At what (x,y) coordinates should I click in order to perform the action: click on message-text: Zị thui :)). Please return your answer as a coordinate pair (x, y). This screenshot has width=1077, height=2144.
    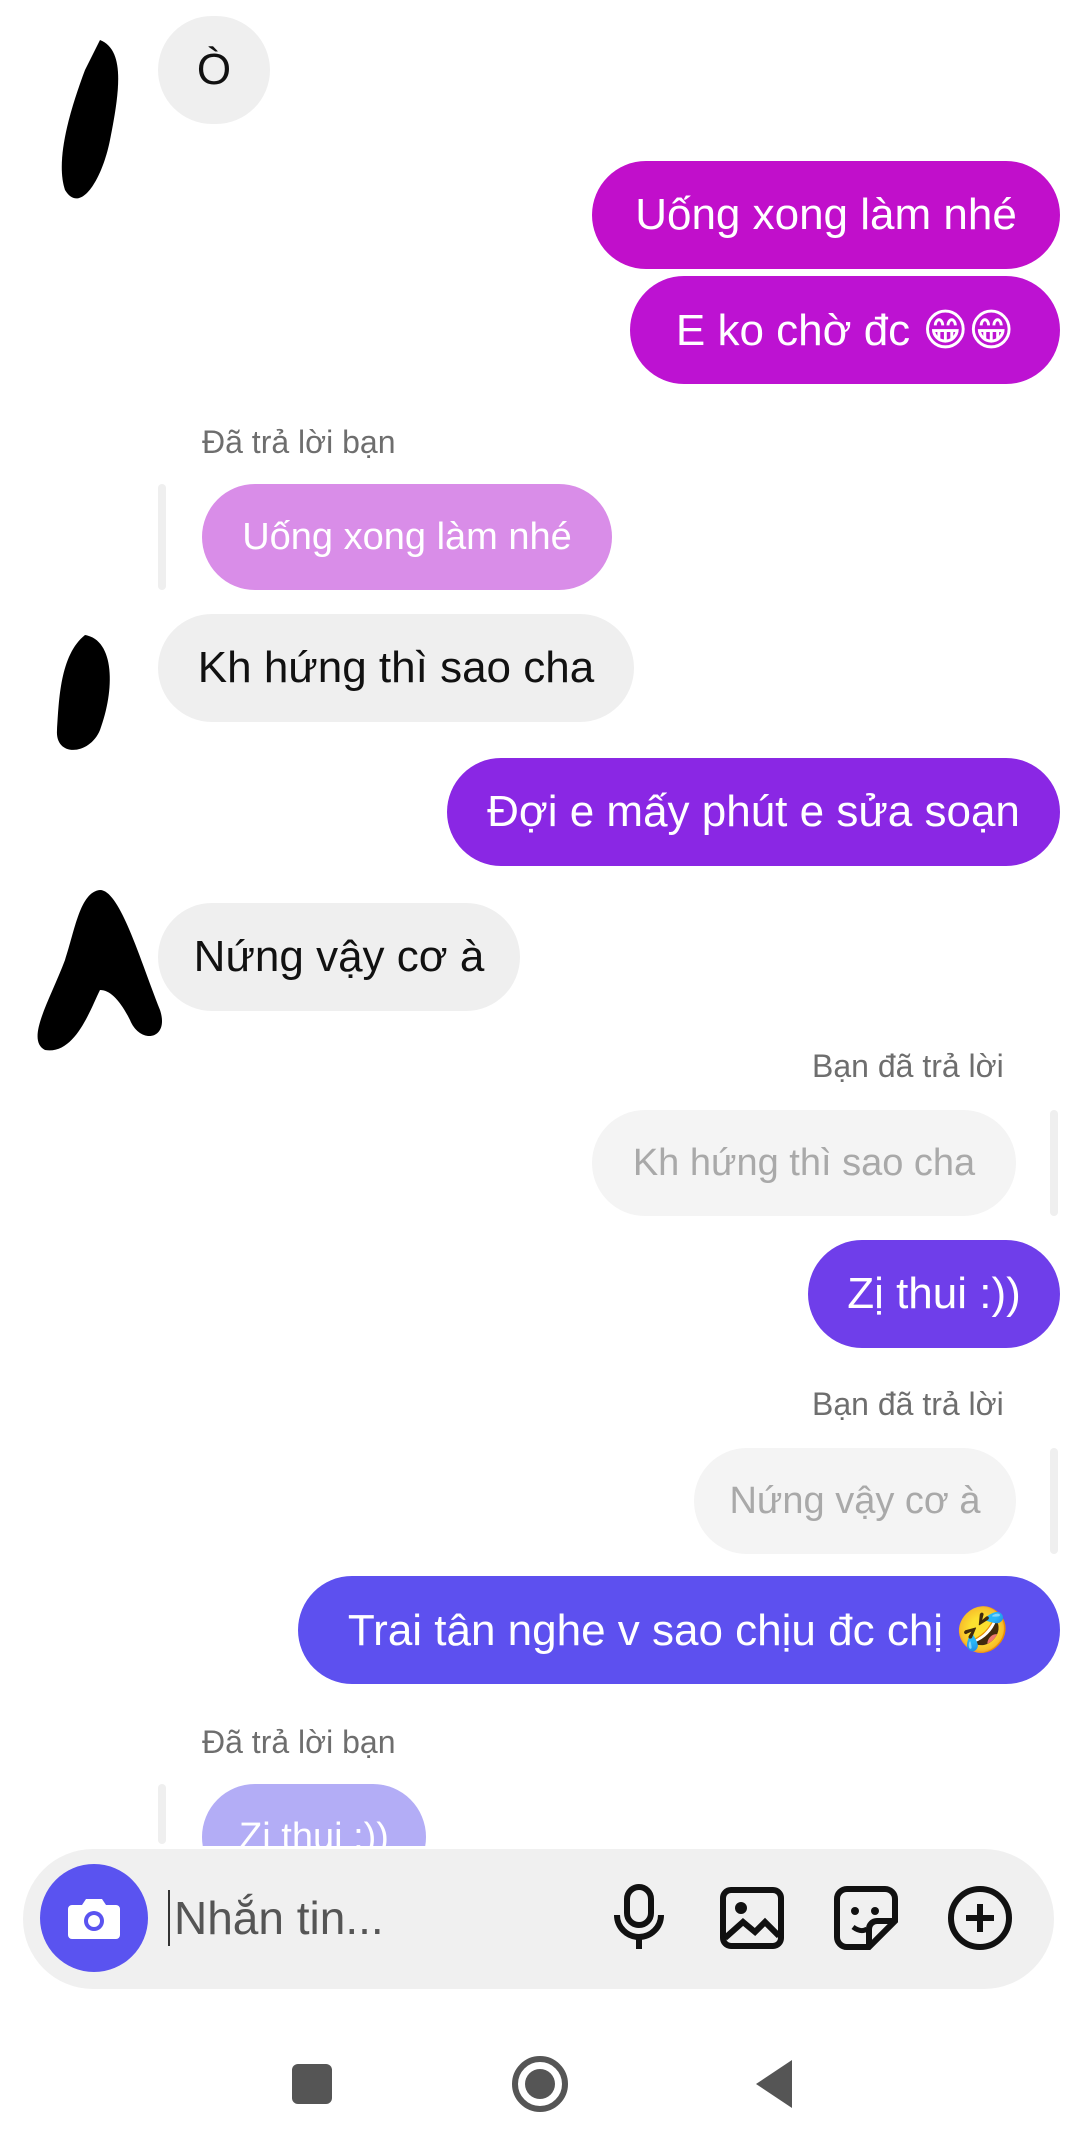
    Looking at the image, I should click on (934, 1293).